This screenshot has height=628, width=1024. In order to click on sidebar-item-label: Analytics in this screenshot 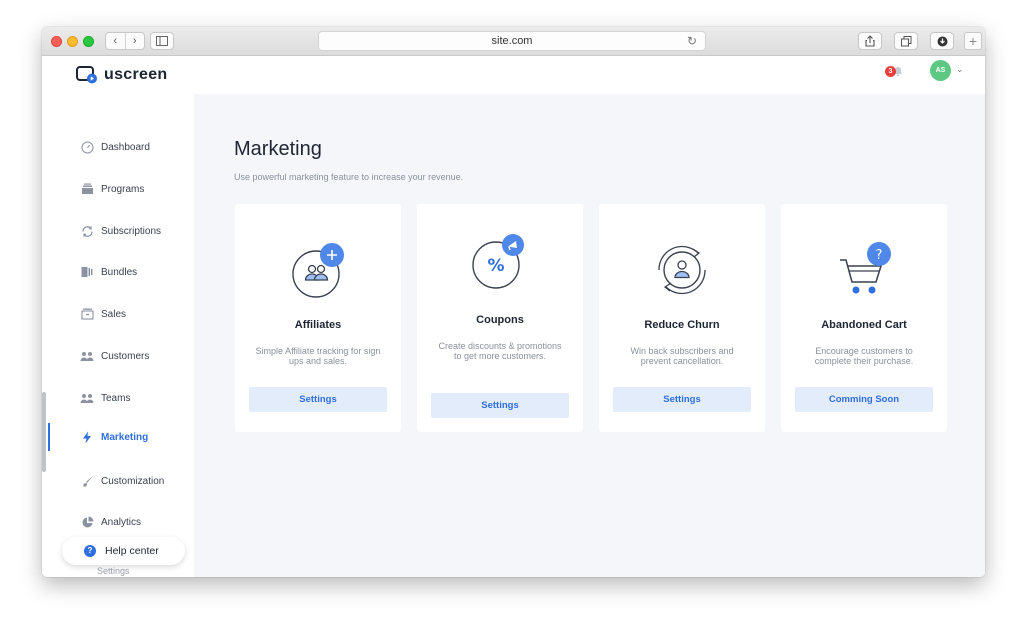, I will do `click(121, 522)`.